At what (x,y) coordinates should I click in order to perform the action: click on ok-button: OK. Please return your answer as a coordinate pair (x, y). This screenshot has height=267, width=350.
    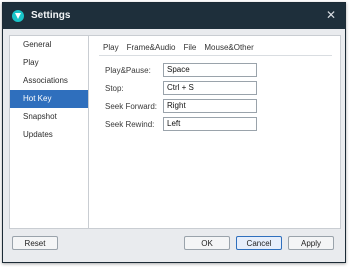
    Looking at the image, I should click on (207, 243).